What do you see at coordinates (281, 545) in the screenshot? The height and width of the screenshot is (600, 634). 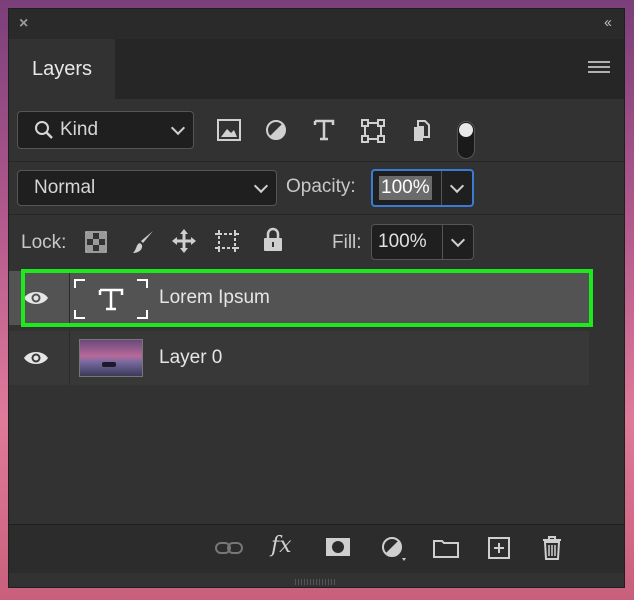 I see `fx-icon: fx` at bounding box center [281, 545].